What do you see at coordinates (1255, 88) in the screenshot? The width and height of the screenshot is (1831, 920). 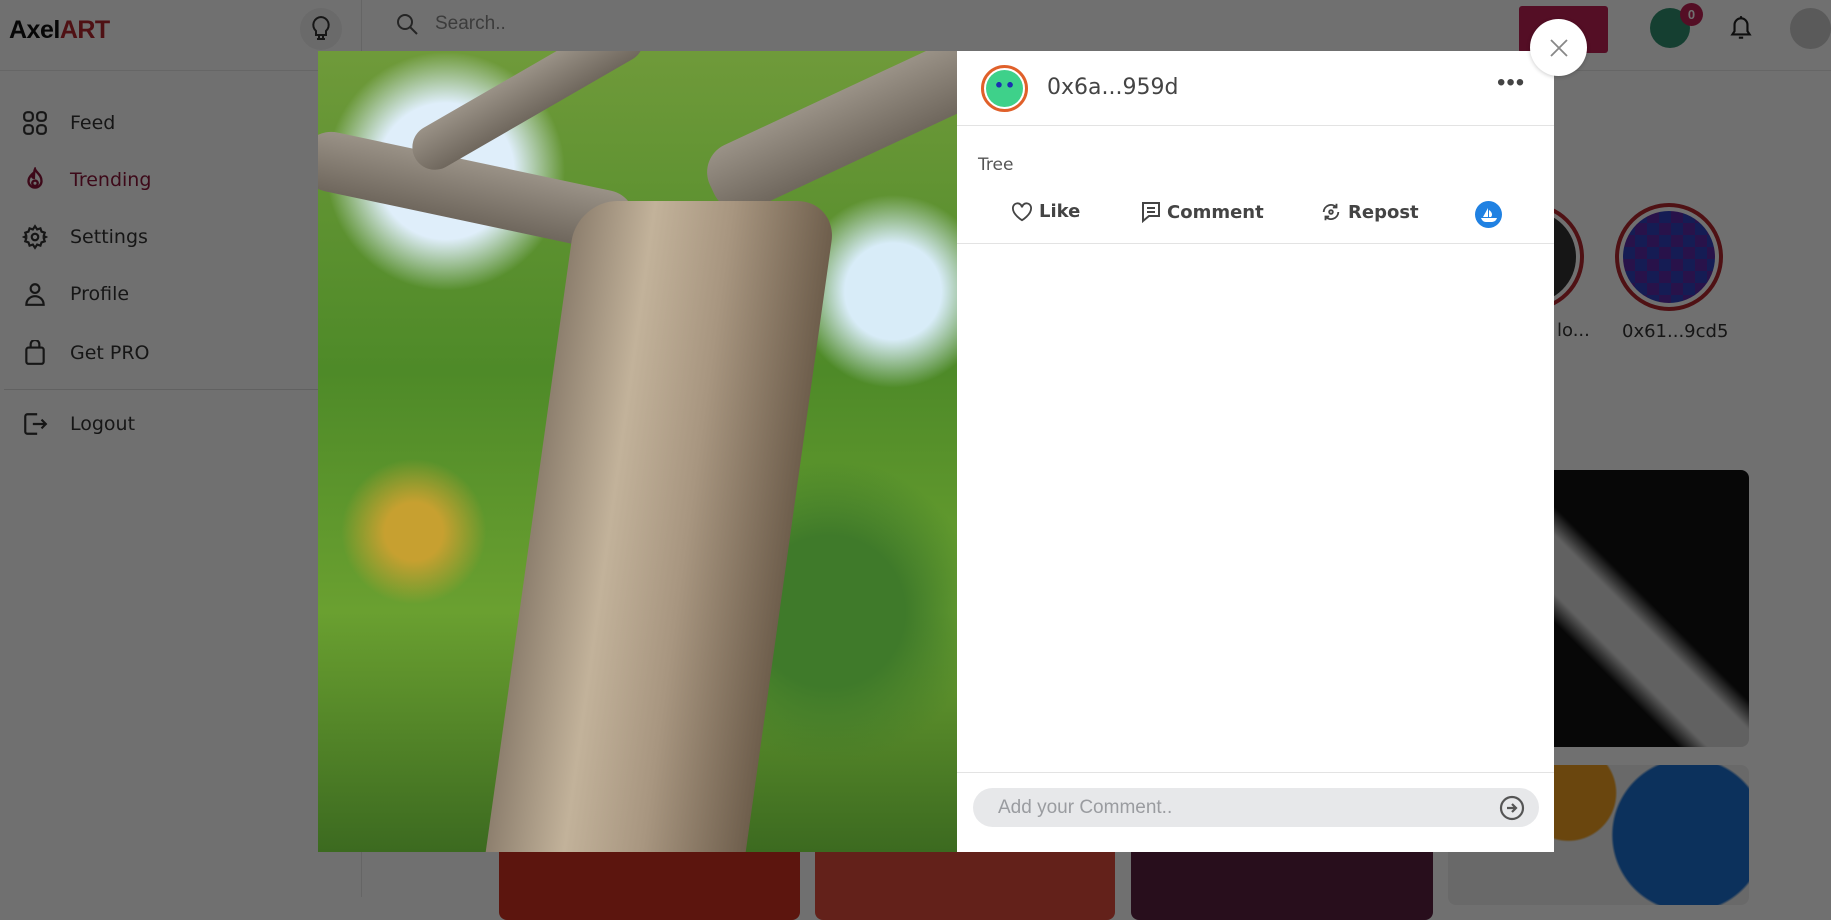 I see `post-header: 0x6a...959d •••` at bounding box center [1255, 88].